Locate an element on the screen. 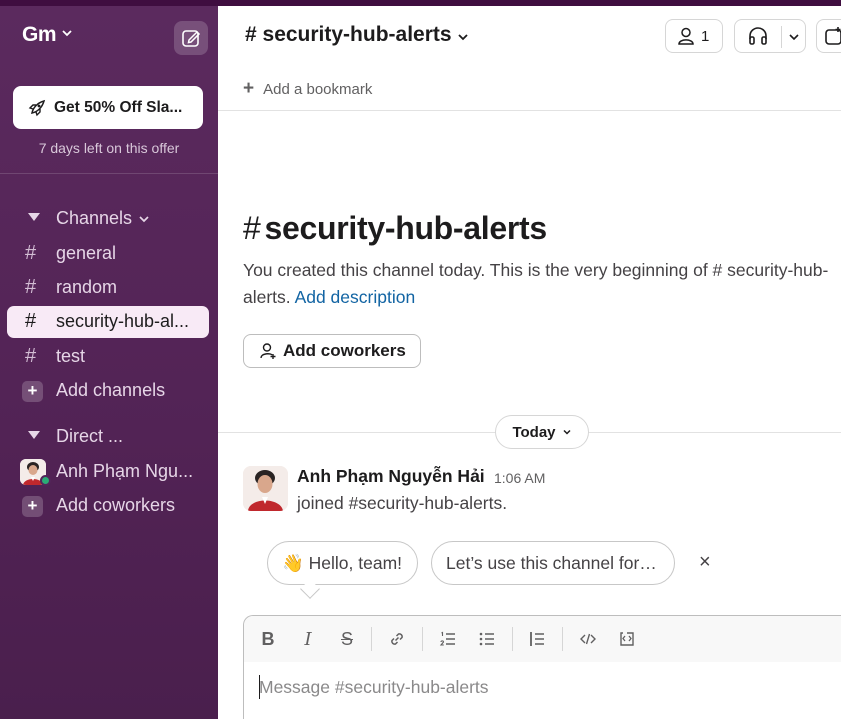 This screenshot has width=841, height=719. day-divider-button: Today is located at coordinates (542, 432).